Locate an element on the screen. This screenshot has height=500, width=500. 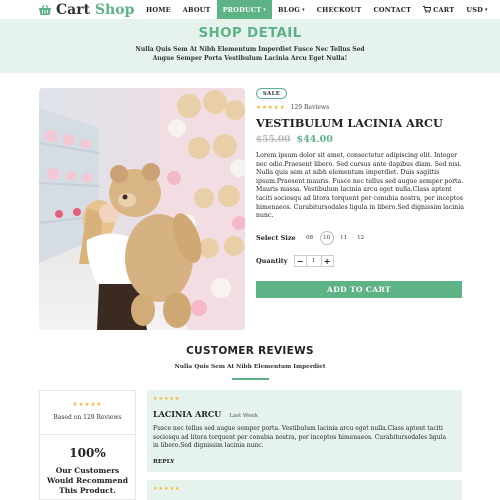
quantity-stepper: − 1 + is located at coordinates (313, 261).